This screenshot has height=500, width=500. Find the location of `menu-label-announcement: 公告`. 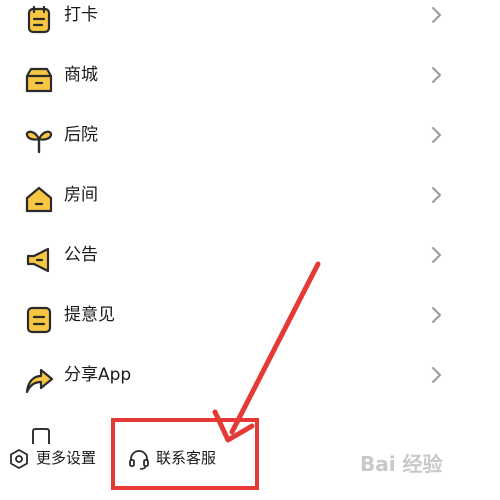

menu-label-announcement: 公告 is located at coordinates (81, 255).